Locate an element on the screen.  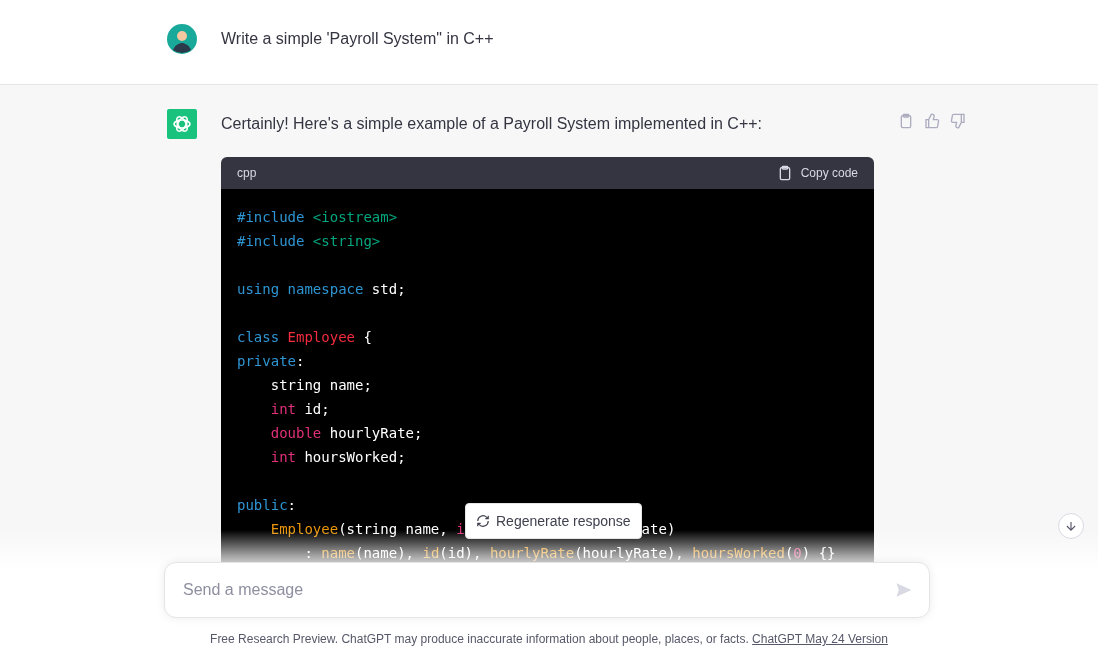
assistant-message: Certainly! Here's a simple example of a Payroll System implemented in C++: is located at coordinates (492, 124).